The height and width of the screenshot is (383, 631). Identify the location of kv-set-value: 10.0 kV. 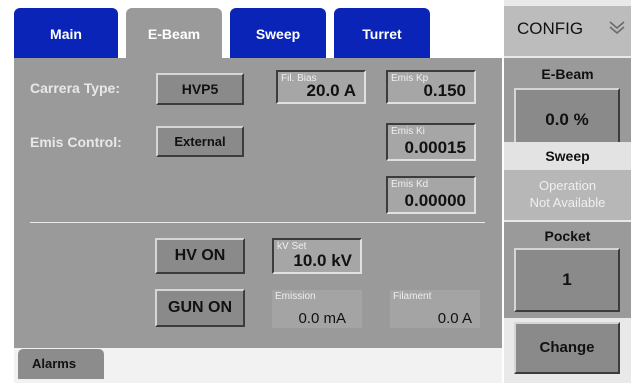
(322, 260).